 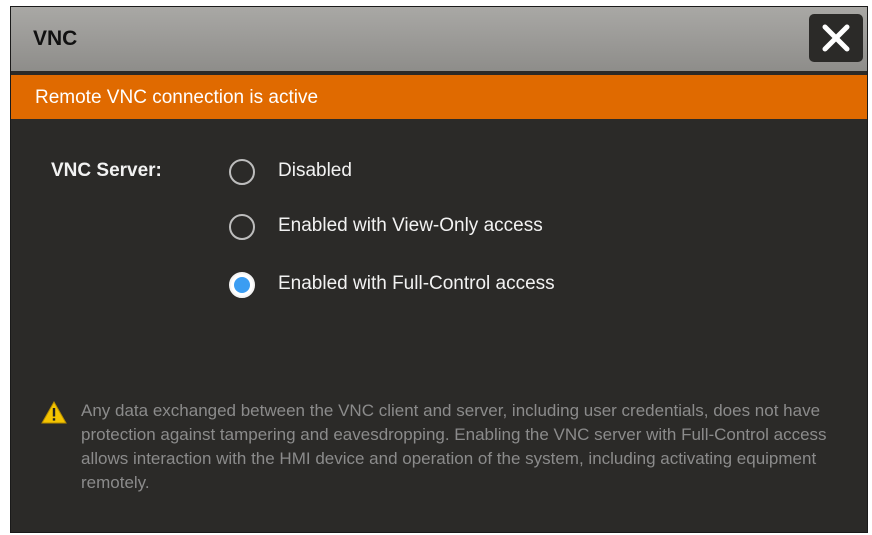 I want to click on radio-option-disabled: Disabled, so click(x=454, y=172).